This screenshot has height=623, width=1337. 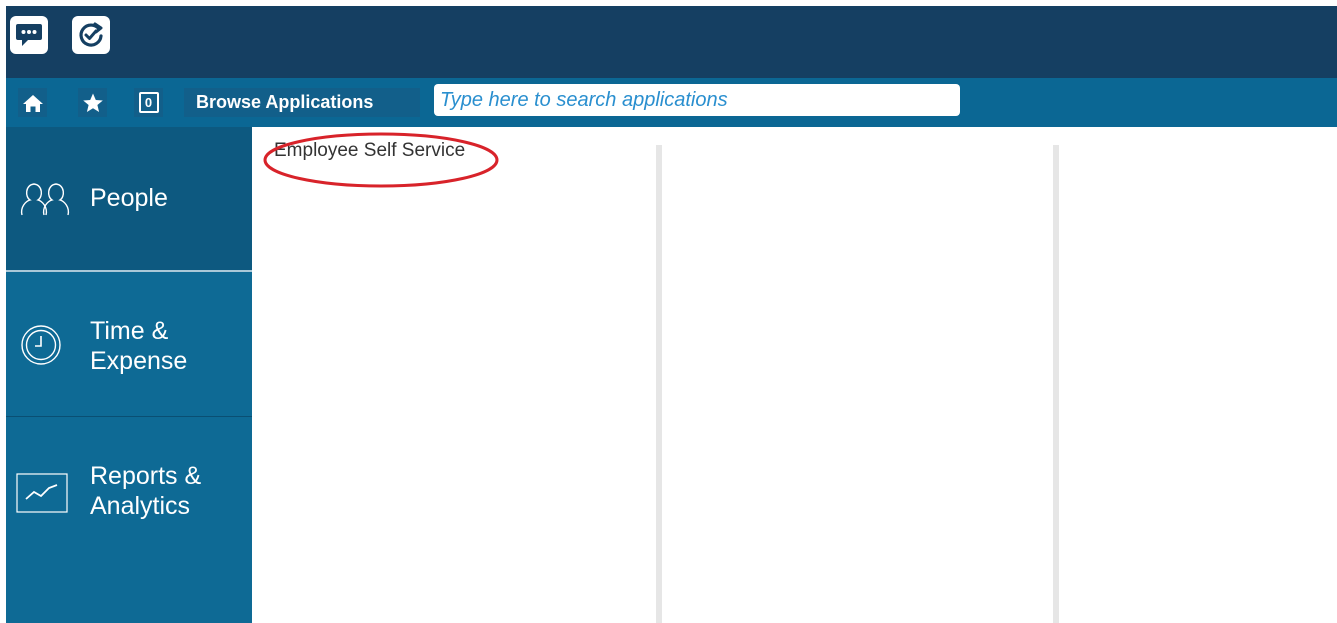 I want to click on sidebar-item-time-expense: Time & Expense, so click(x=129, y=344).